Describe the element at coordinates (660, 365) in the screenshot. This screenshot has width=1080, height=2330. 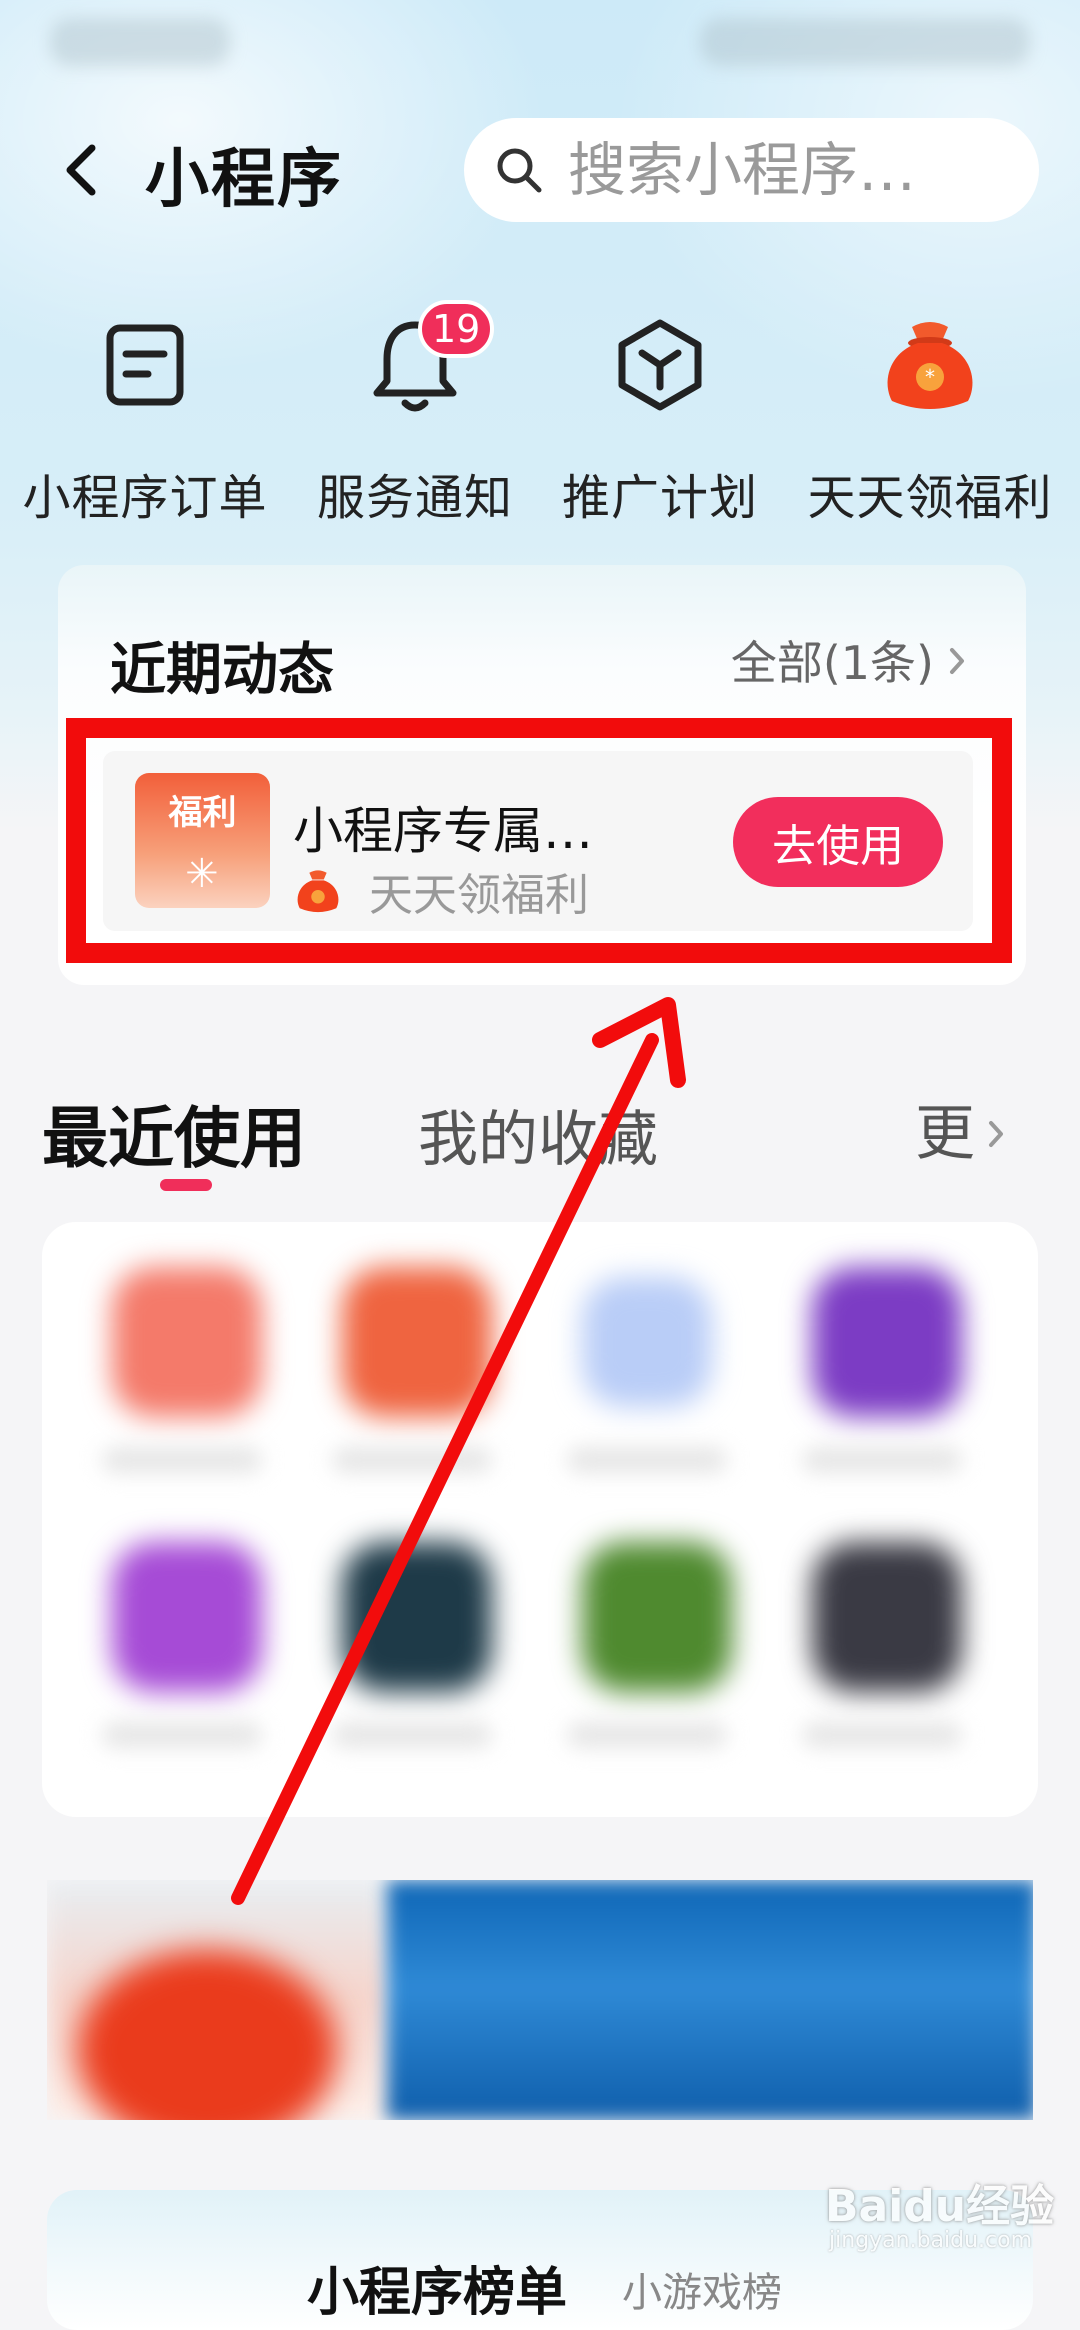
I see `promotion-cube-icon` at that location.